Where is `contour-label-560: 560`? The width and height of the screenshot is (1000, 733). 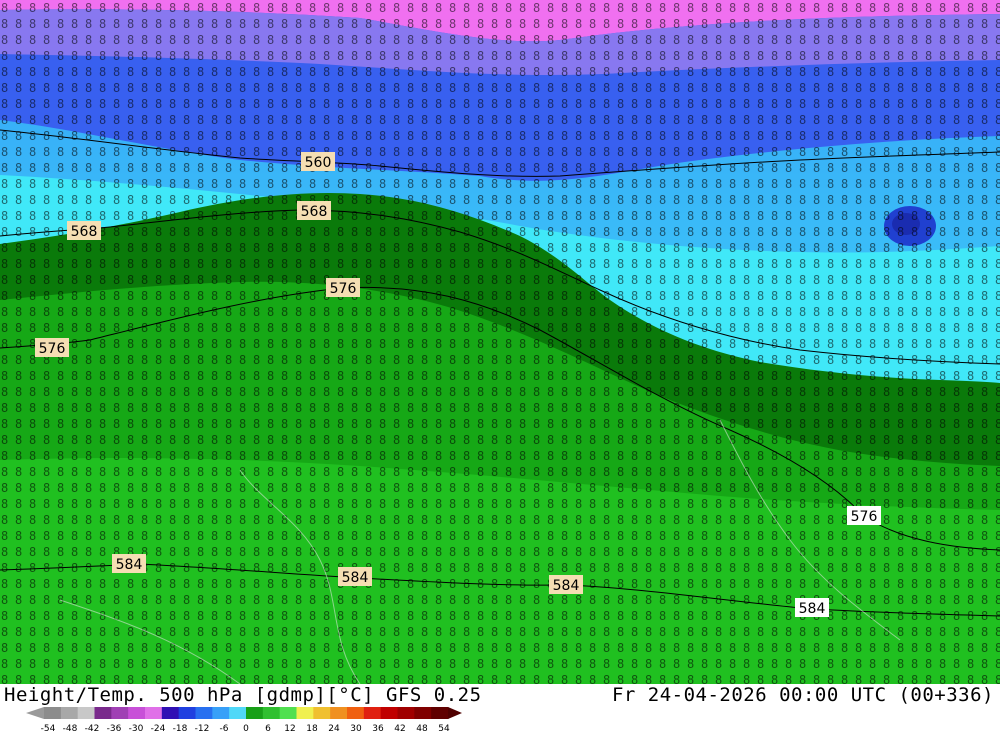 contour-label-560: 560 is located at coordinates (318, 161).